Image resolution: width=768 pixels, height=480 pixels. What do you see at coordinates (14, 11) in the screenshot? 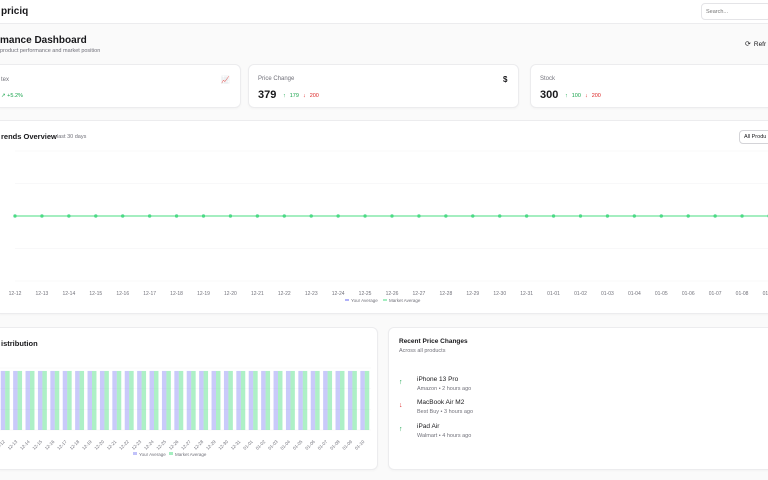
I see `app-logo: priciq` at bounding box center [14, 11].